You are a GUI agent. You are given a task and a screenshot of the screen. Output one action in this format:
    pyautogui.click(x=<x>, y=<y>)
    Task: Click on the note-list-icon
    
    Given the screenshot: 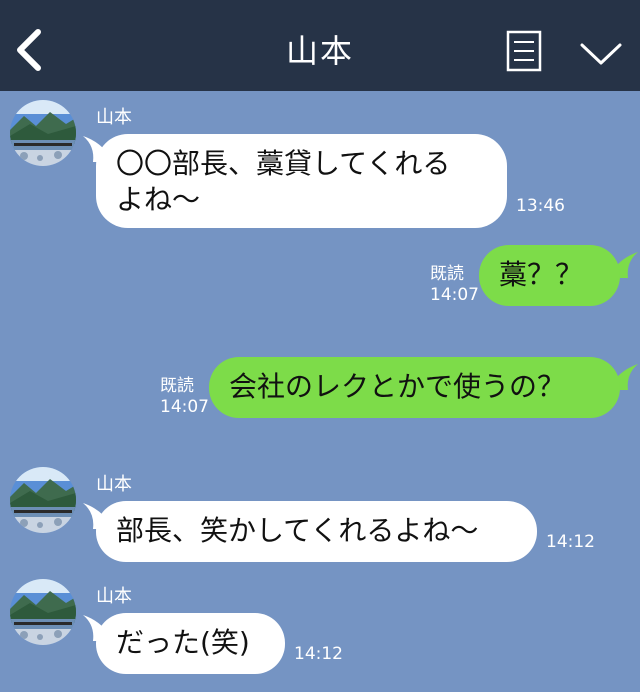 What is the action you would take?
    pyautogui.click(x=524, y=51)
    